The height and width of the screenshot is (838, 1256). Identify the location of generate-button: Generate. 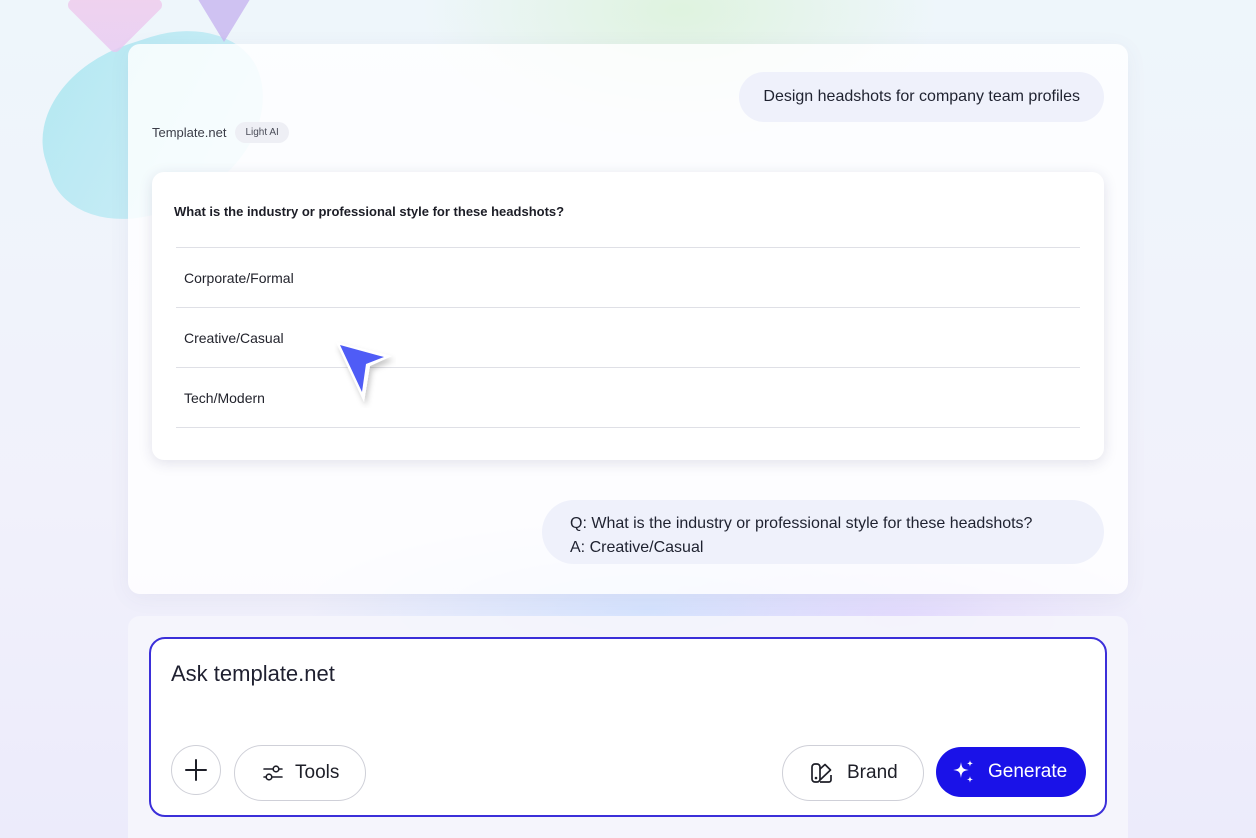
(1011, 772).